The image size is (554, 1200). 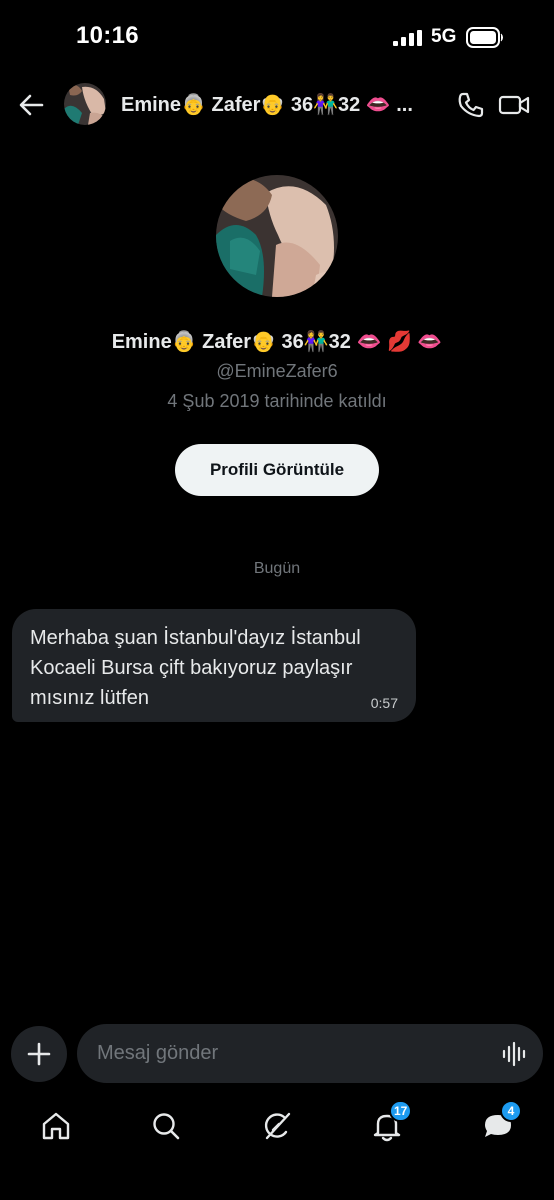 What do you see at coordinates (401, 1111) in the screenshot?
I see `notifications-badge: 17` at bounding box center [401, 1111].